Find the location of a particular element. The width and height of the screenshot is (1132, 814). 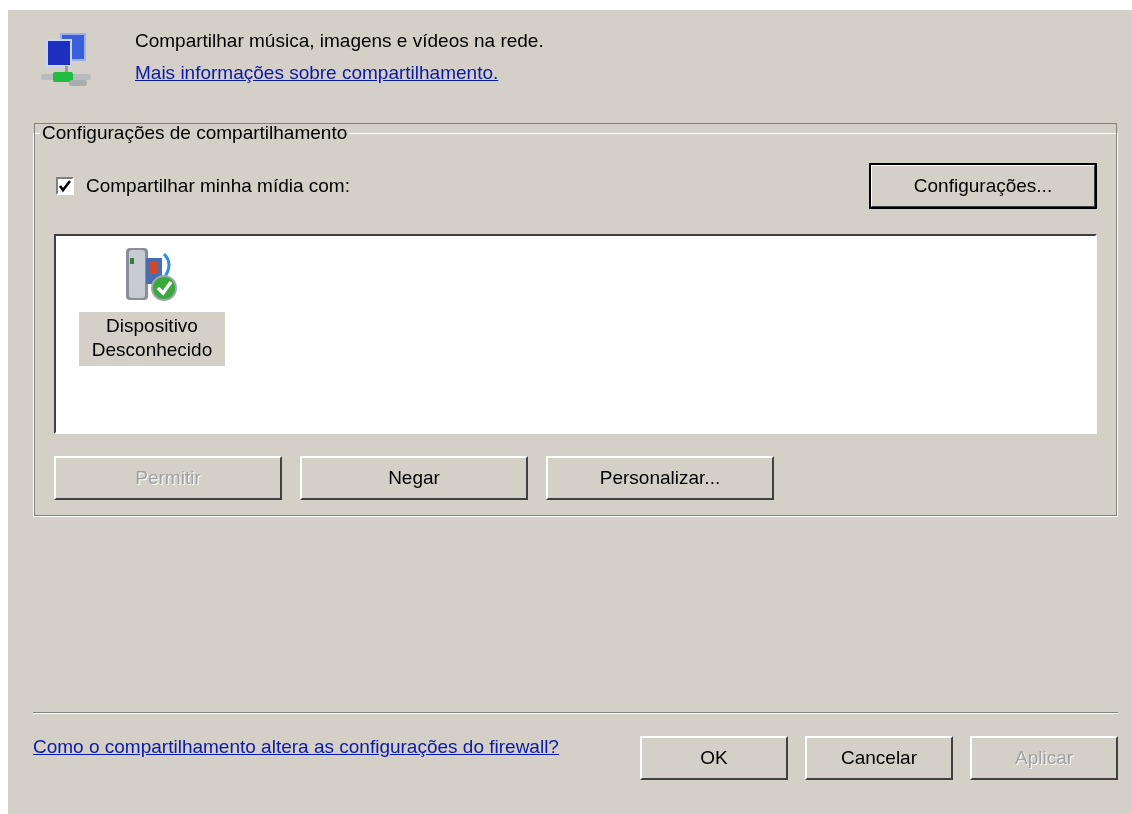

share-checkbox-label: Compartilhar minha mídia com: is located at coordinates (218, 186).